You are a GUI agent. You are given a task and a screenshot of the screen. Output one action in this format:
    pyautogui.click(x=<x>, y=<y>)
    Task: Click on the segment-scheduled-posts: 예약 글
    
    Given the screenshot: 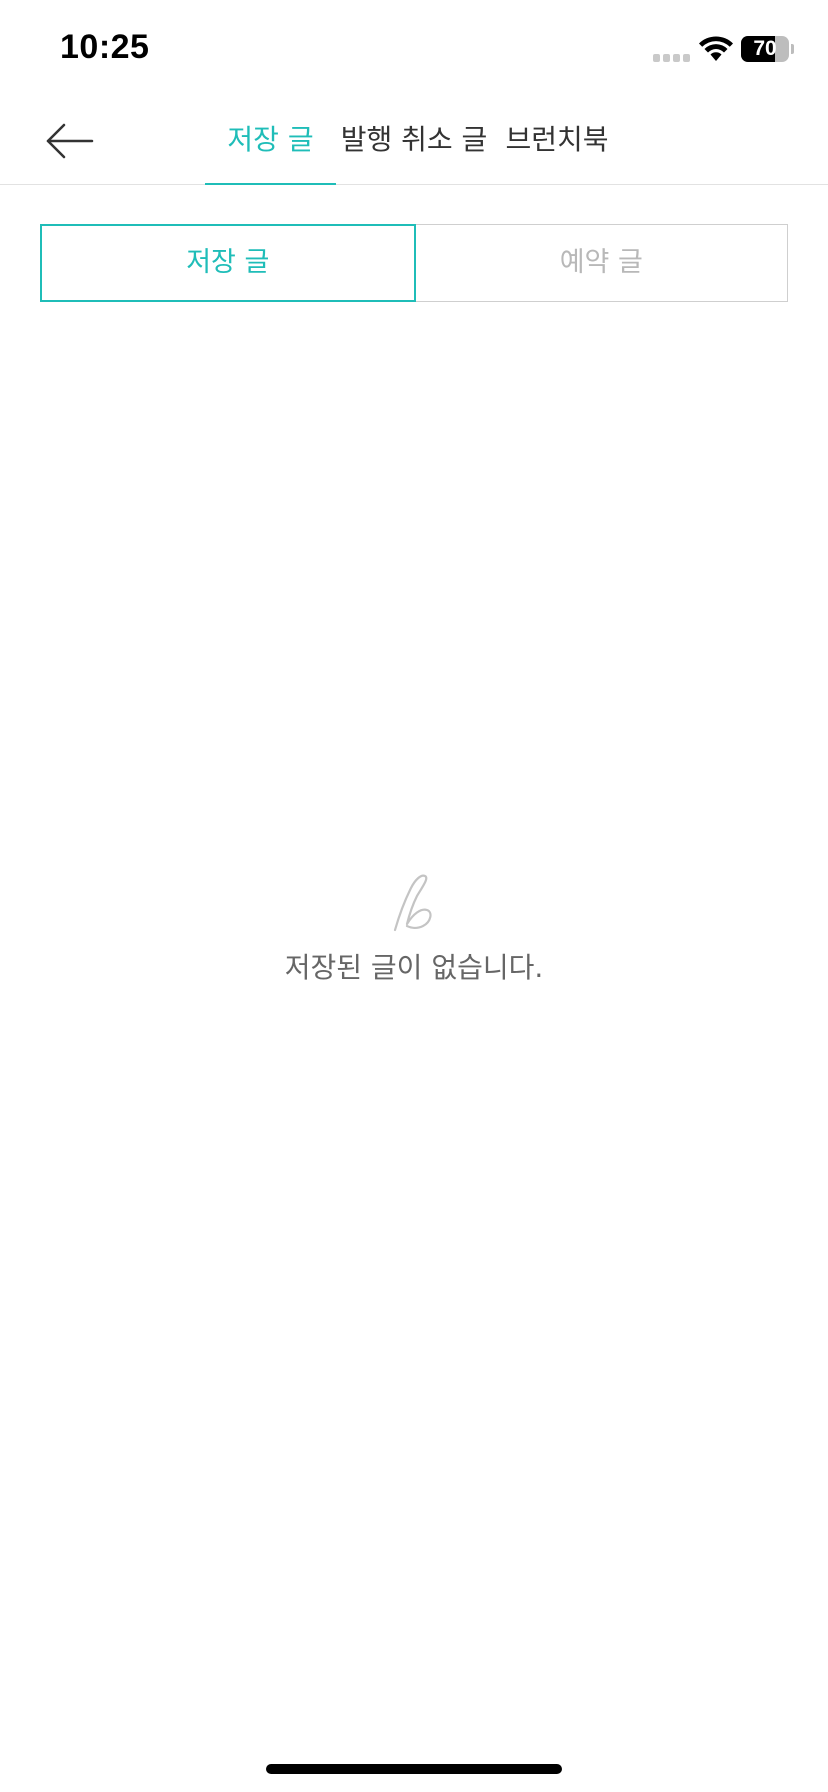 What is the action you would take?
    pyautogui.click(x=601, y=263)
    